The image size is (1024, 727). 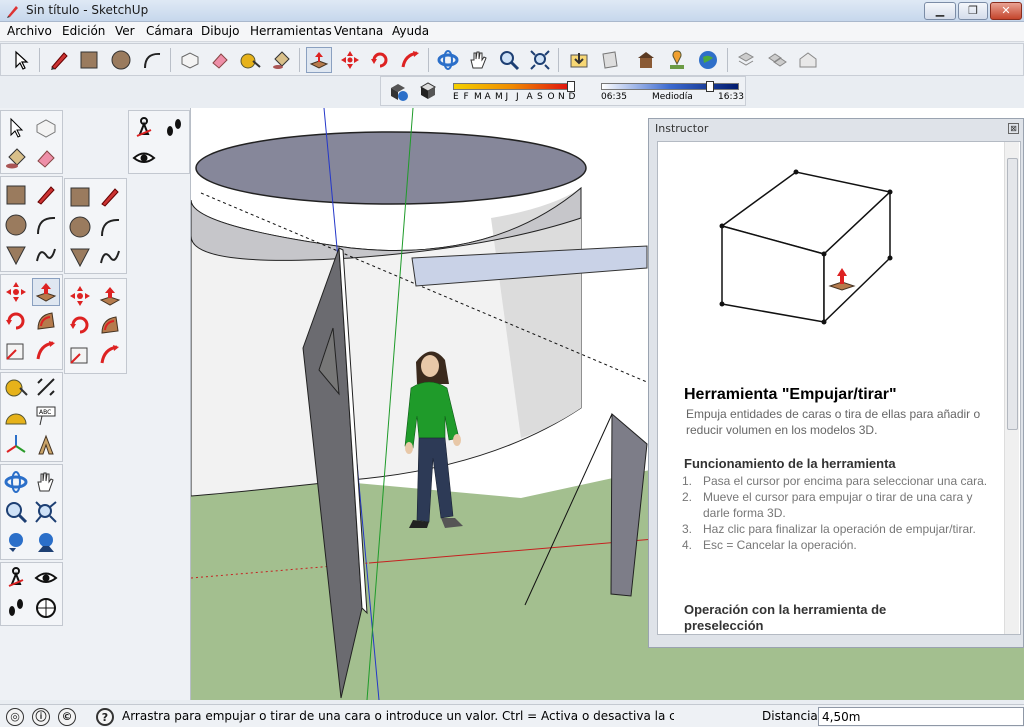 I want to click on user-account-icon: ©, so click(x=67, y=717).